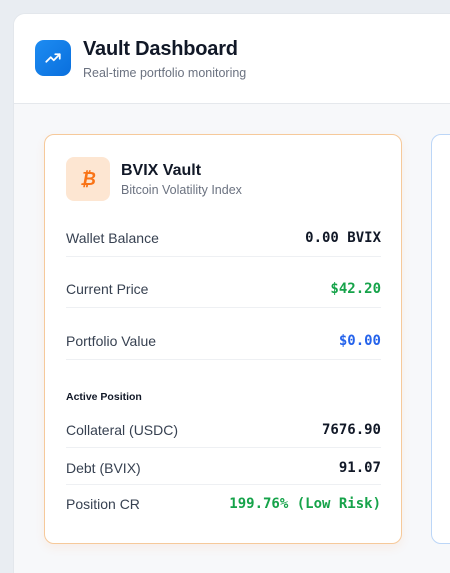 This screenshot has height=573, width=450. I want to click on position-value: 91.07, so click(359, 467).